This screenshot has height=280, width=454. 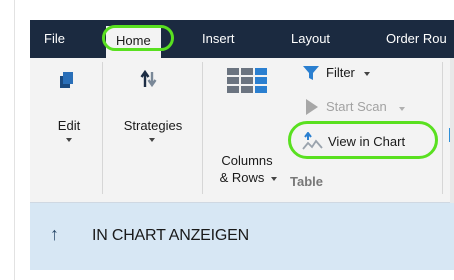 I want to click on start-scan-label: Start Scan, so click(x=356, y=106).